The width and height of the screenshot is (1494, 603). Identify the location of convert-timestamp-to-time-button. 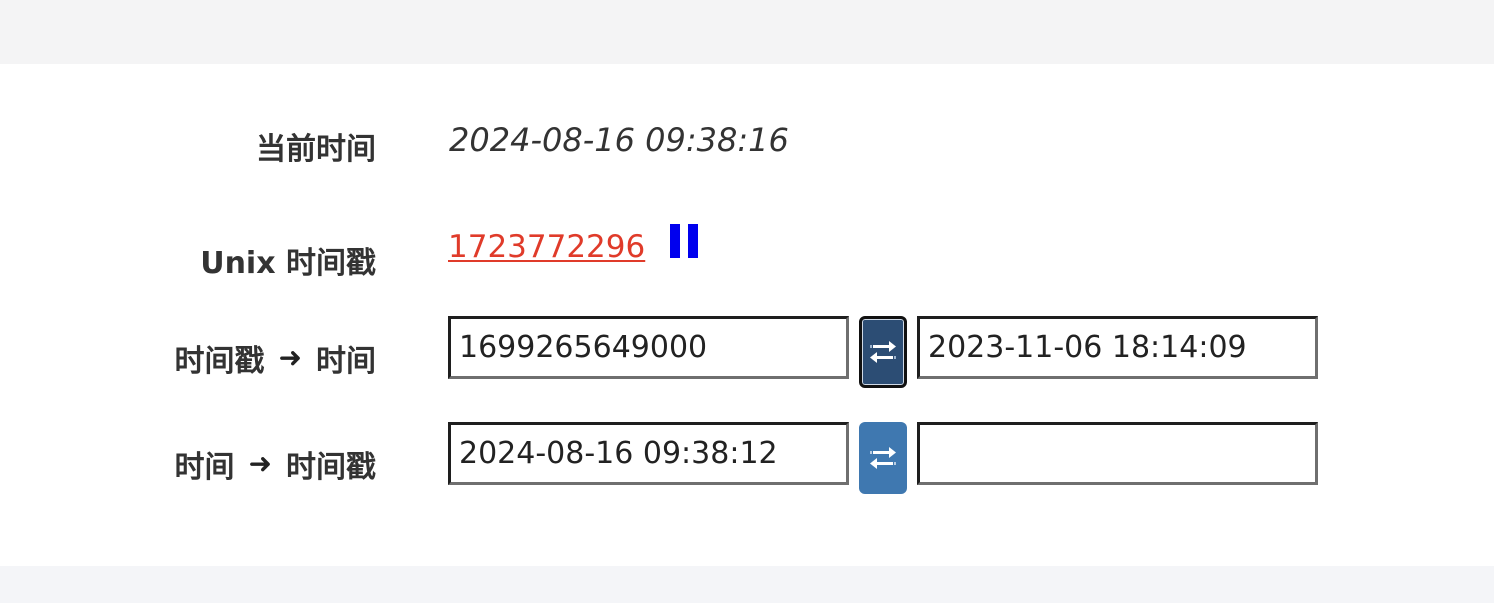
(883, 352).